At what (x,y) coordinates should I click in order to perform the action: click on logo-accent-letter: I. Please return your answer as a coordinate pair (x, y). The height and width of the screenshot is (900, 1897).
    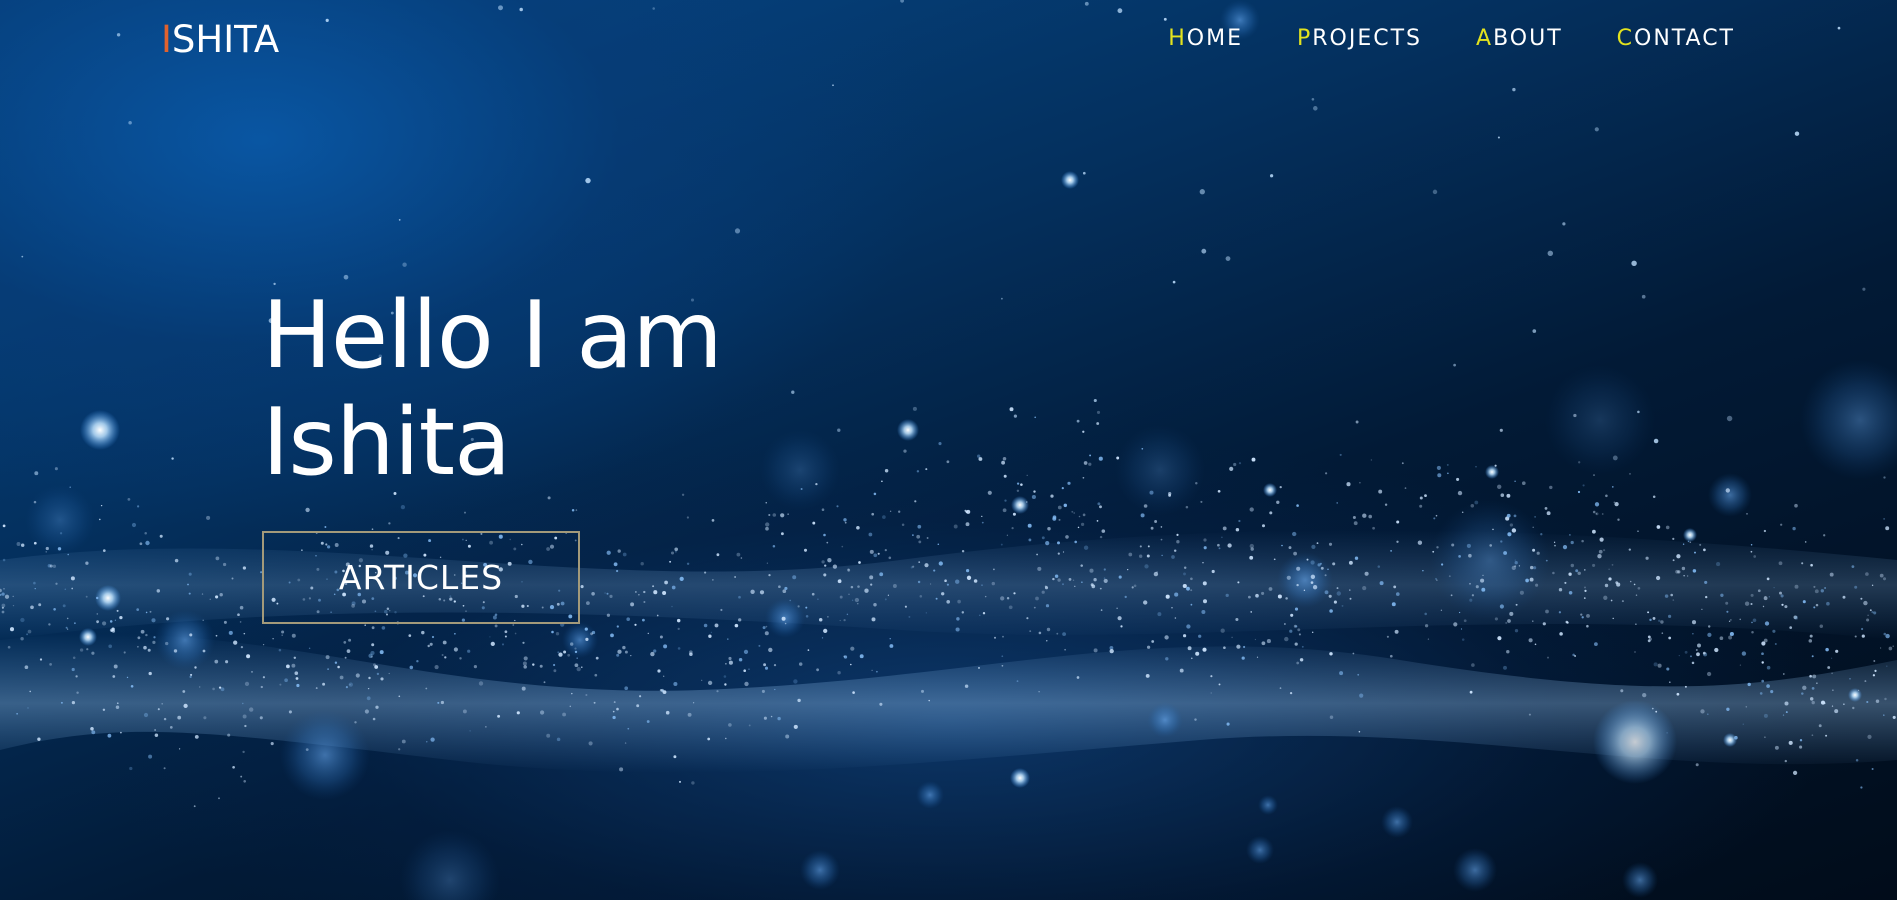
    Looking at the image, I should click on (166, 39).